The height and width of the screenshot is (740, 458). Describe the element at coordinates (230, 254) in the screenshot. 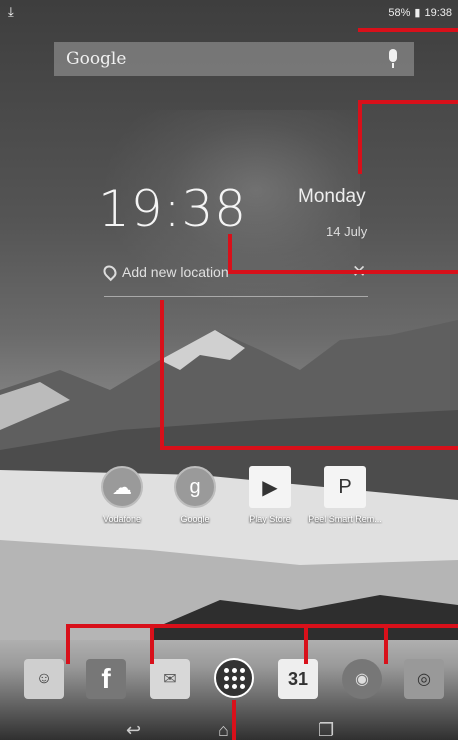

I see `callout-clock-vertical` at that location.